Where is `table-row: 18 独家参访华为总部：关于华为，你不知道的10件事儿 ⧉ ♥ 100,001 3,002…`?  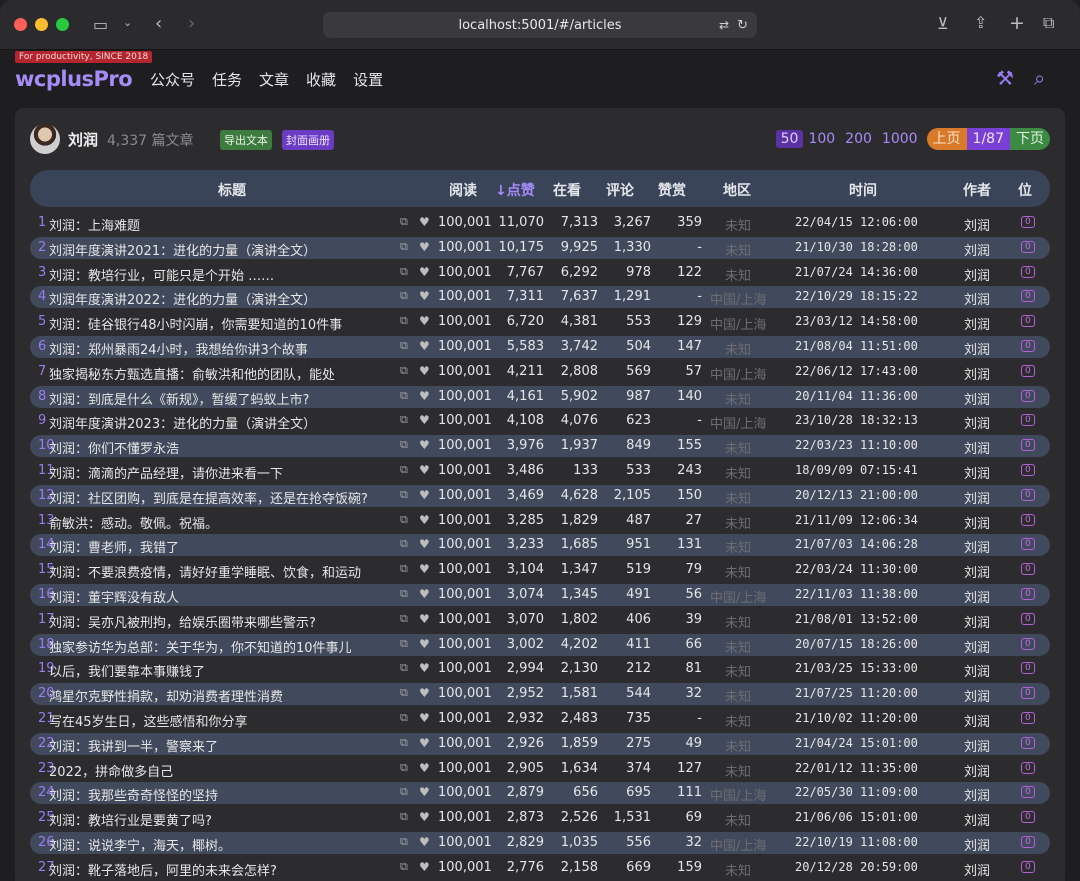 table-row: 18 独家参访华为总部：关于华为，你不知道的10件事儿 ⧉ ♥ 100,001 3,002… is located at coordinates (540, 644).